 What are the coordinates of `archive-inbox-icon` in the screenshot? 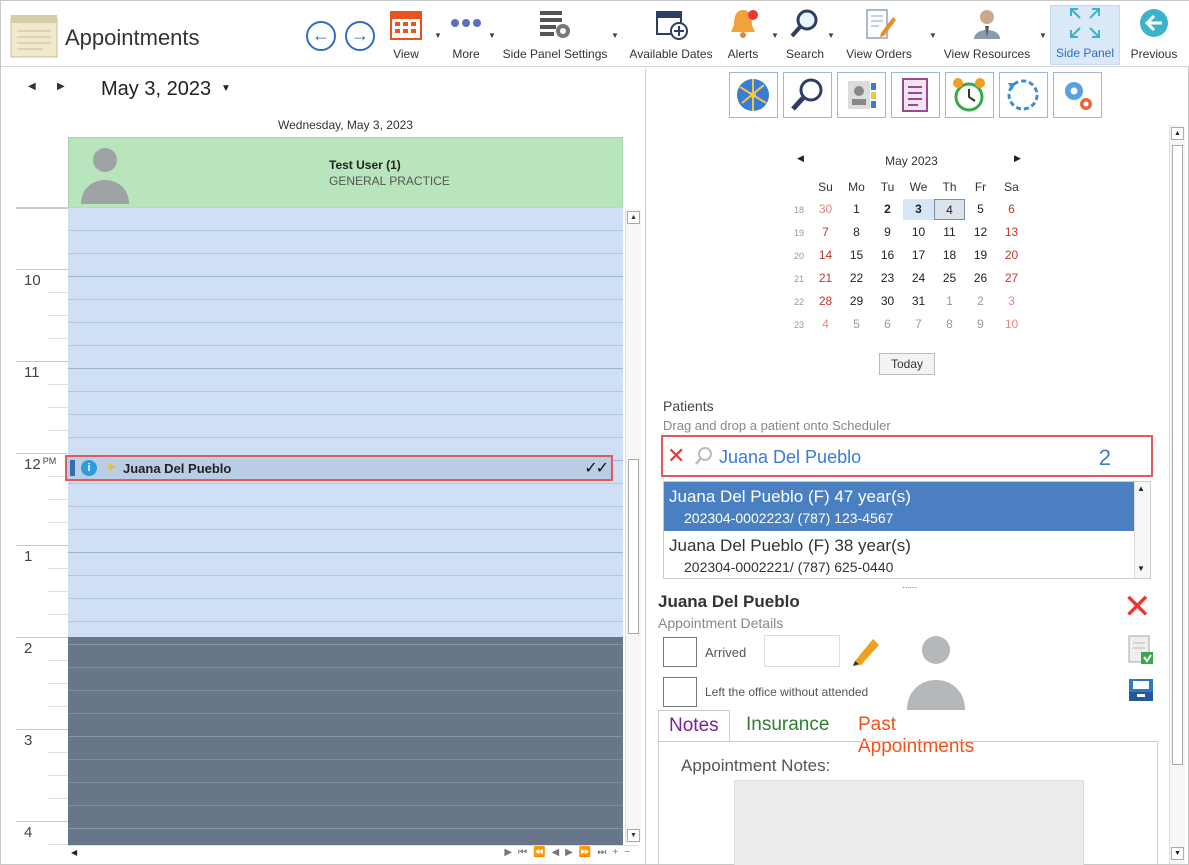 It's located at (1141, 690).